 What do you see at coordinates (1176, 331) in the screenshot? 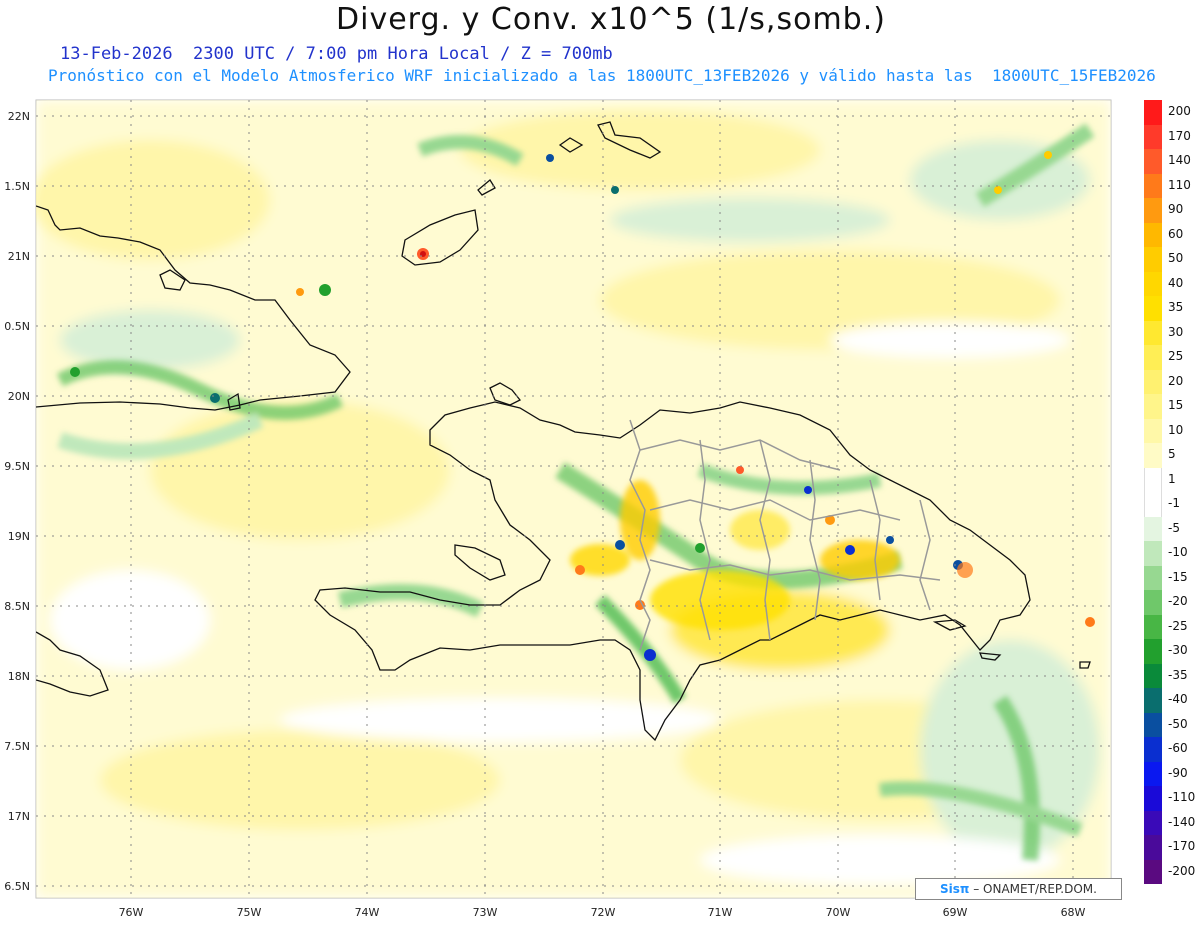
I see `legend-label: 30` at bounding box center [1176, 331].